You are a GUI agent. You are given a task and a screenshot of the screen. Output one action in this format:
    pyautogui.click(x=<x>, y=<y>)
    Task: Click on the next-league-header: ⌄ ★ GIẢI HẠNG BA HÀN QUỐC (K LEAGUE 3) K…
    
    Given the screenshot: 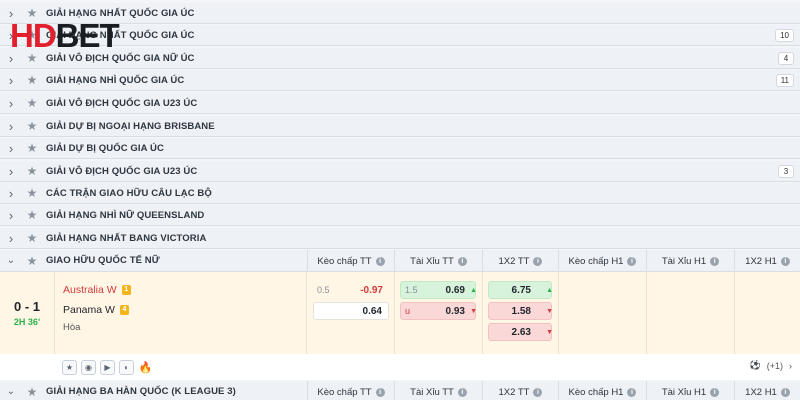 What is the action you would take?
    pyautogui.click(x=400, y=390)
    